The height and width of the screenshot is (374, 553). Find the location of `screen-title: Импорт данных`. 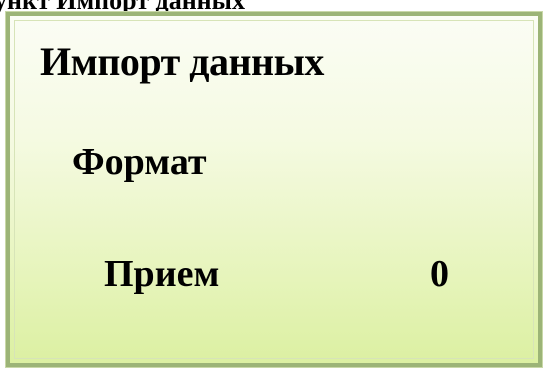

screen-title: Импорт данных is located at coordinates (182, 61).